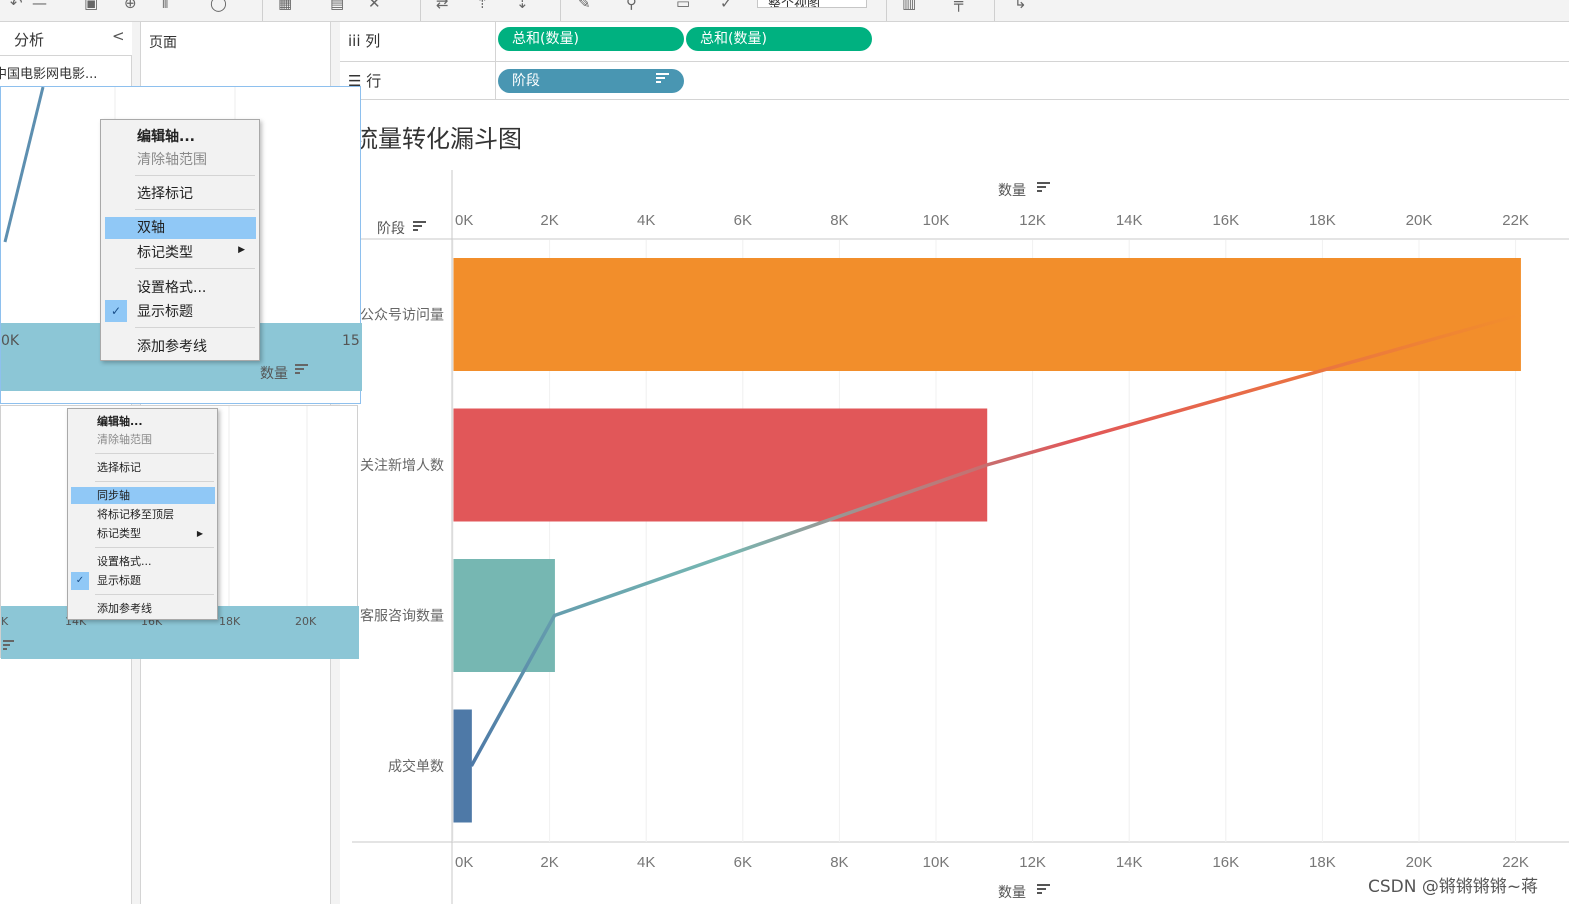 The width and height of the screenshot is (1569, 904). What do you see at coordinates (1322, 220) in the screenshot?
I see `x-tick-label-top: 18K` at bounding box center [1322, 220].